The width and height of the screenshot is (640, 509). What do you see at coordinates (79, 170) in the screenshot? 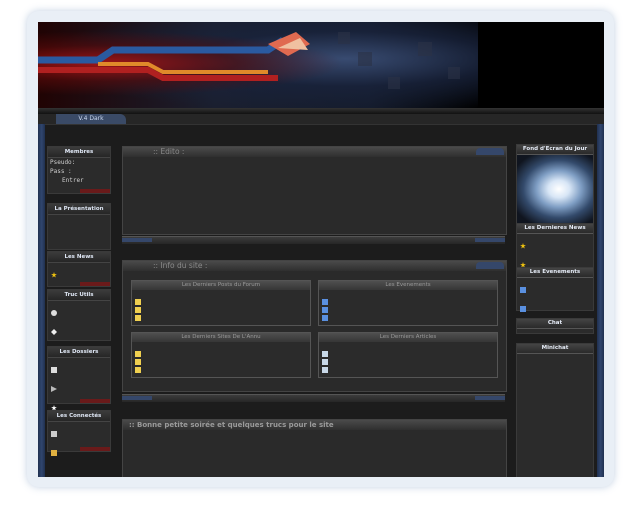
I see `membres-block: Membres Pseudo: Pass : Entrer` at bounding box center [79, 170].